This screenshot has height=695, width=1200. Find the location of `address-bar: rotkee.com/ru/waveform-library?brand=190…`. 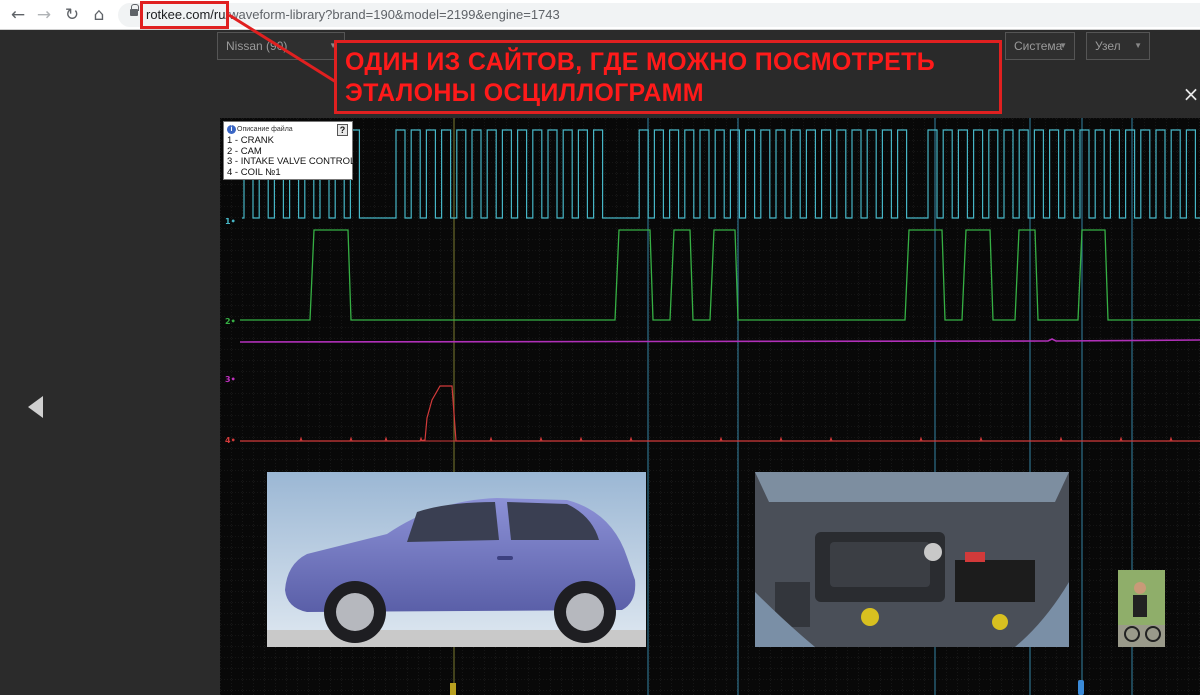

address-bar: rotkee.com/ru/waveform-library?brand=190… is located at coordinates (659, 15).